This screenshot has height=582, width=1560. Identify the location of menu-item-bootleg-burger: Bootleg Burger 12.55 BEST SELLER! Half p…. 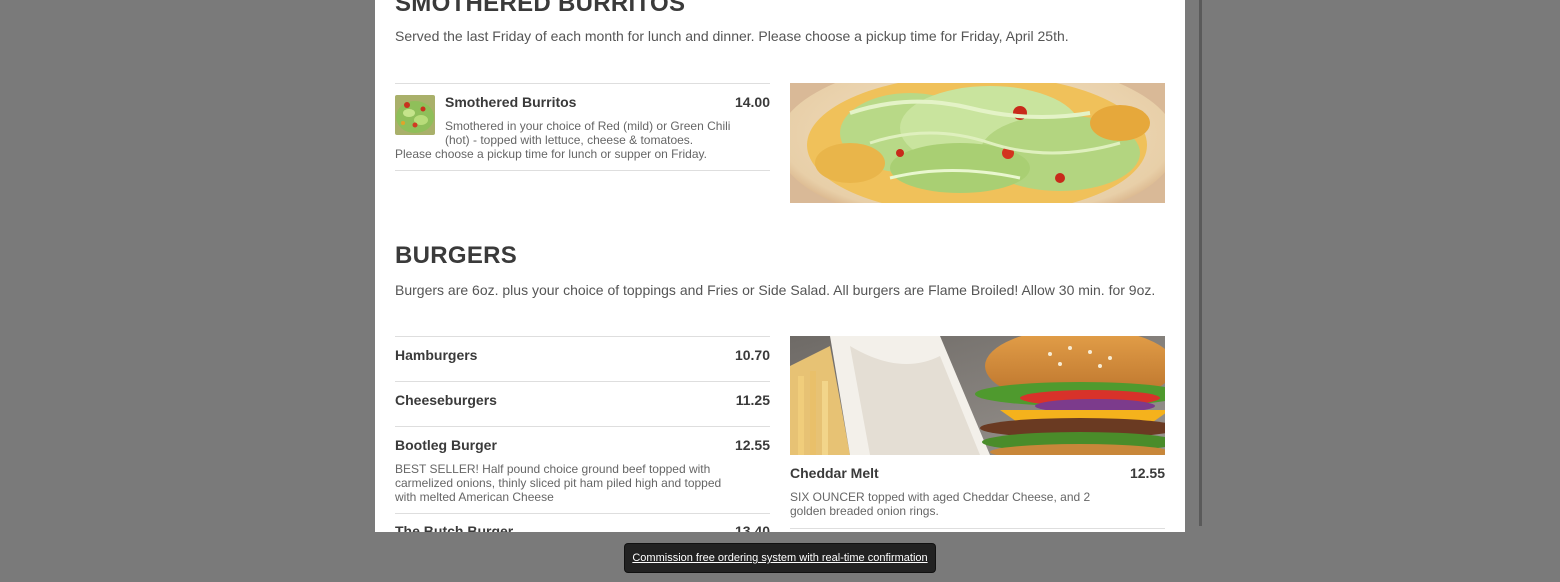
(582, 469).